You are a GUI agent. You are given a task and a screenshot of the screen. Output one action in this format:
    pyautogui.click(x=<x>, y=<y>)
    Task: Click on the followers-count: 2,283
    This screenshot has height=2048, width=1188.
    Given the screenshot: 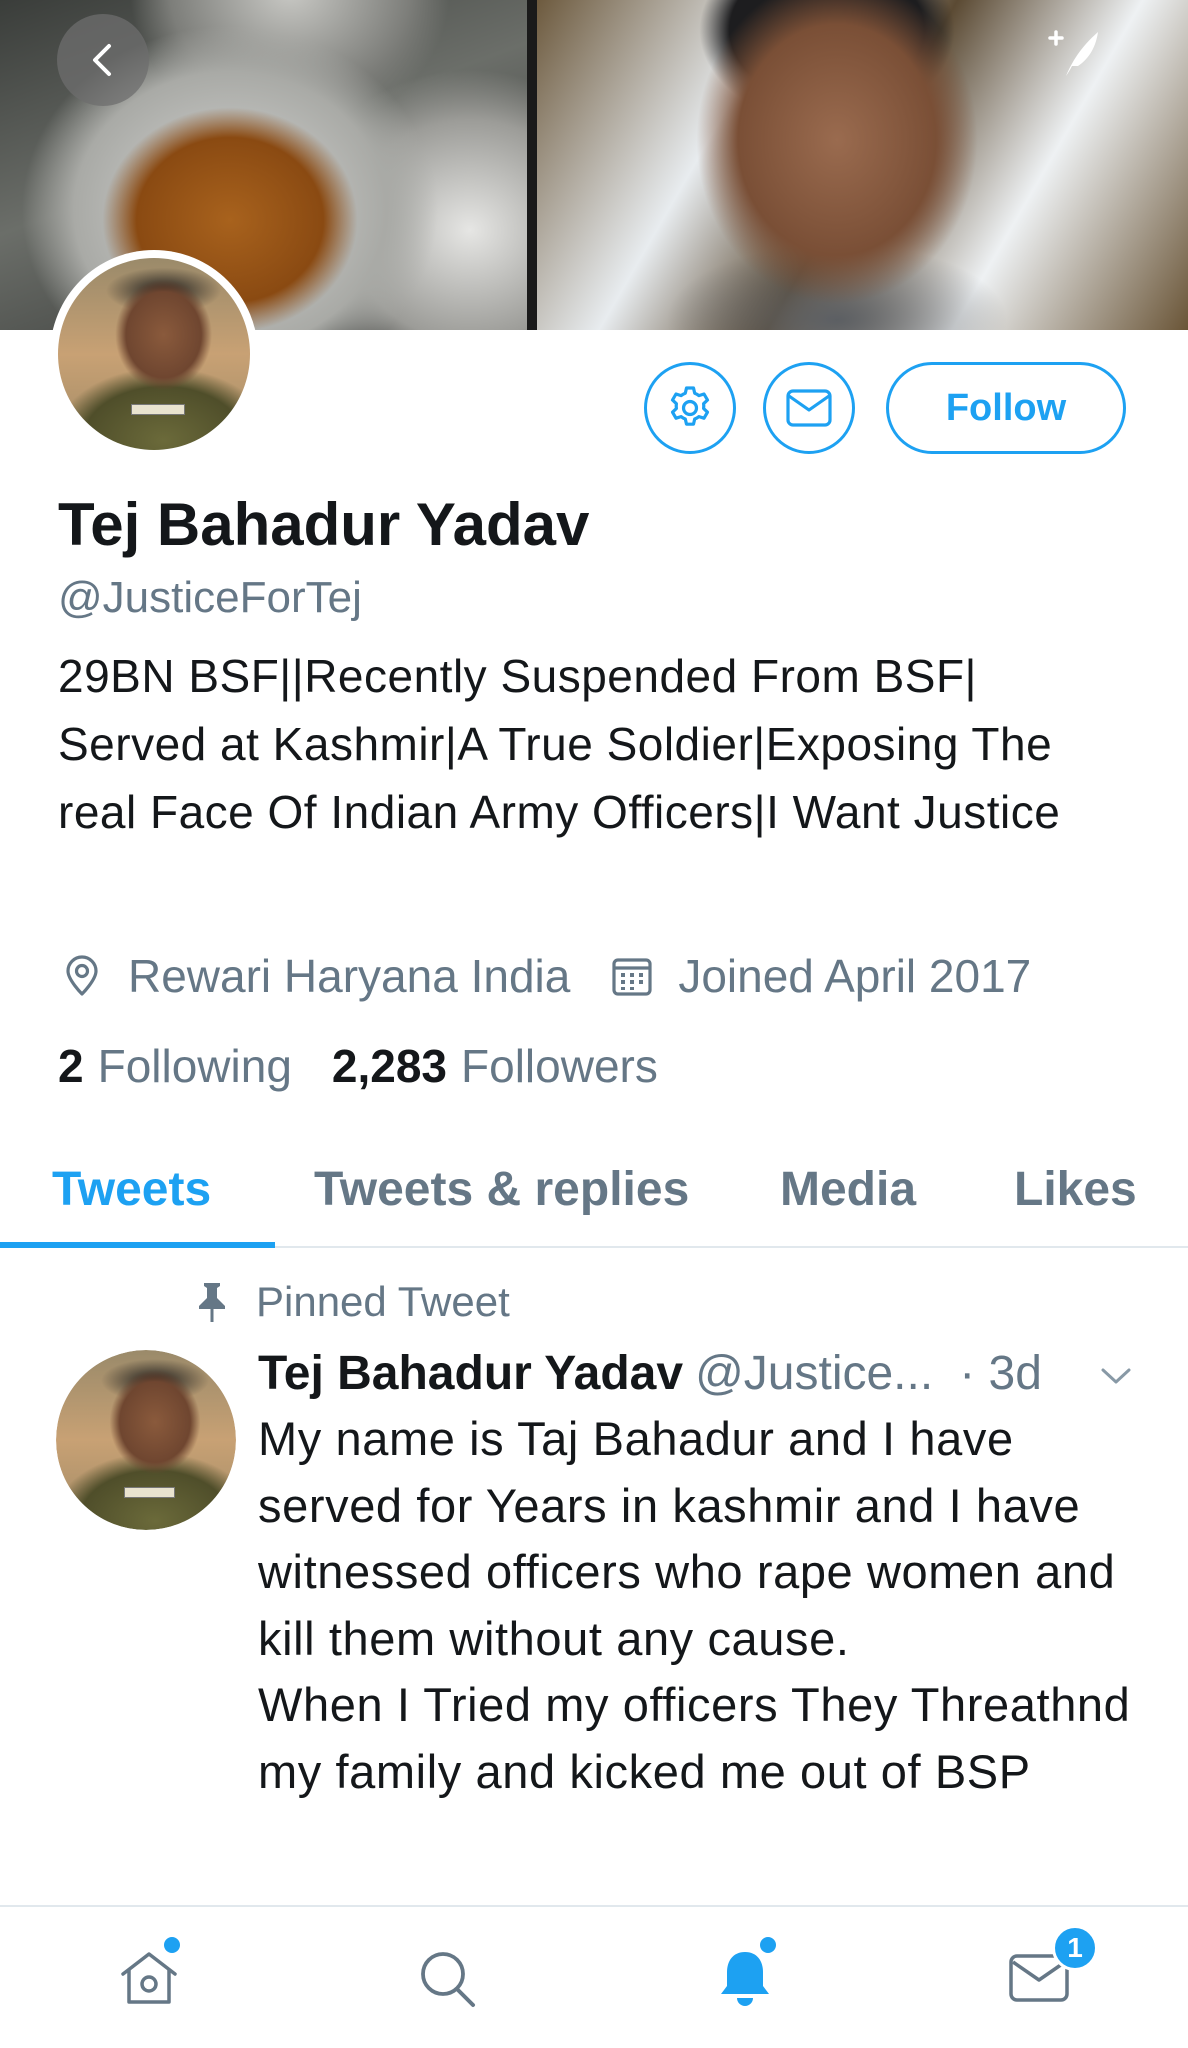 What is the action you would take?
    pyautogui.click(x=389, y=1066)
    